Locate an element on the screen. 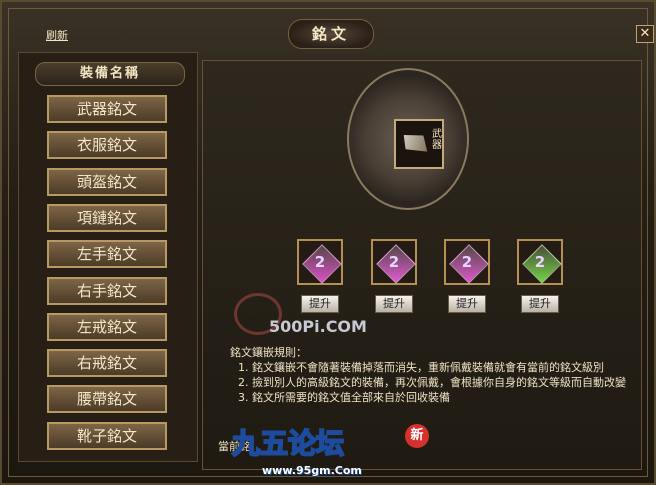 The height and width of the screenshot is (485, 656). equipment-slot-button: 靴子銘文 is located at coordinates (107, 435).